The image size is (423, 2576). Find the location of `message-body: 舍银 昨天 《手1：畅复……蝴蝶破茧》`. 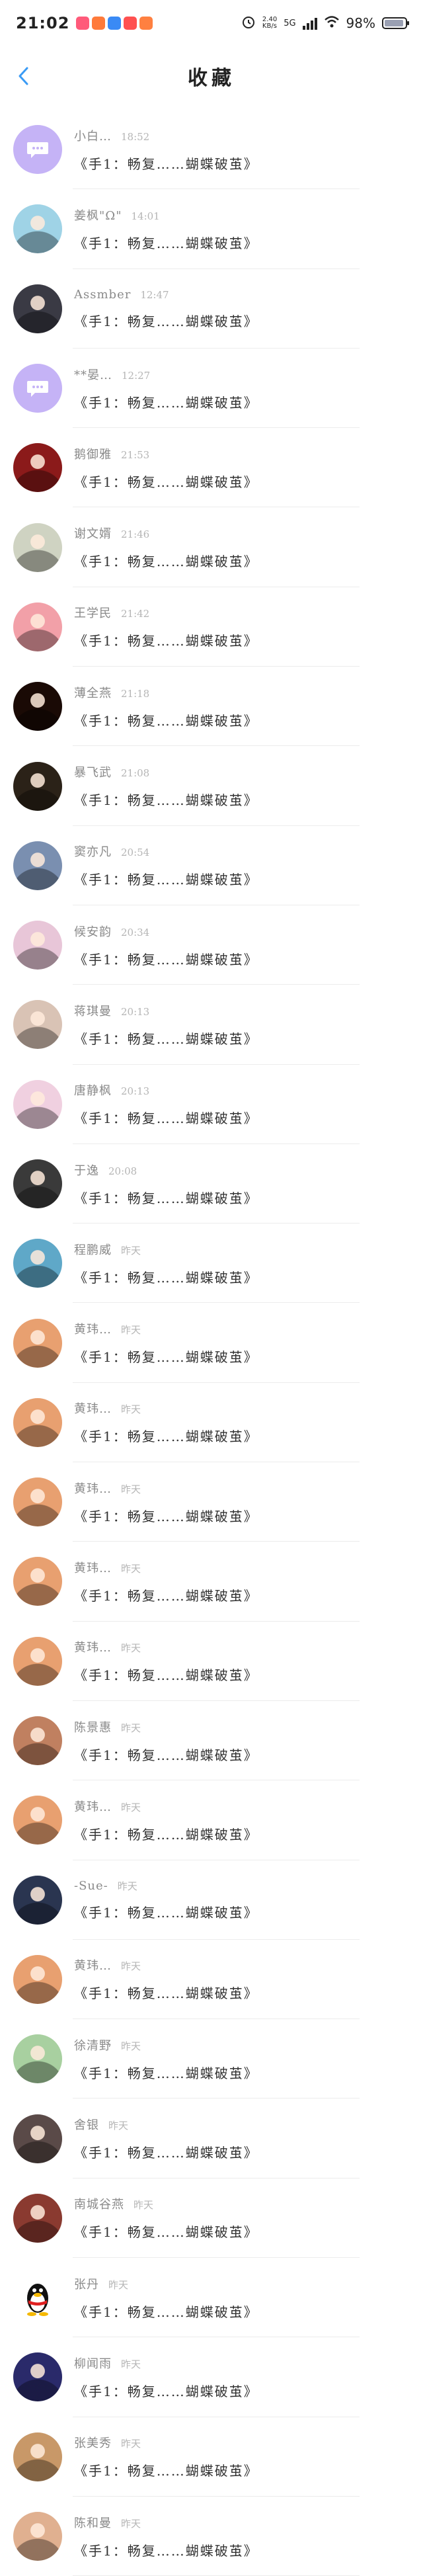

message-body: 舍银 昨天 《手1：畅复……蝴蝶破茧》 is located at coordinates (166, 2138).